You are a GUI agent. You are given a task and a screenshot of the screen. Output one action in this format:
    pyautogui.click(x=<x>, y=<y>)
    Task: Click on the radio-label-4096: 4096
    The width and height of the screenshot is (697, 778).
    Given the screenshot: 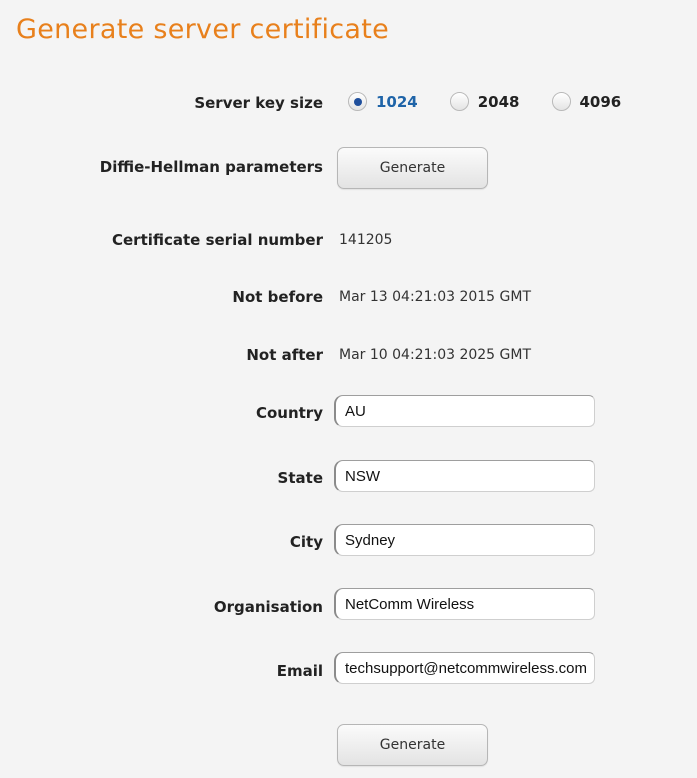 What is the action you would take?
    pyautogui.click(x=600, y=101)
    